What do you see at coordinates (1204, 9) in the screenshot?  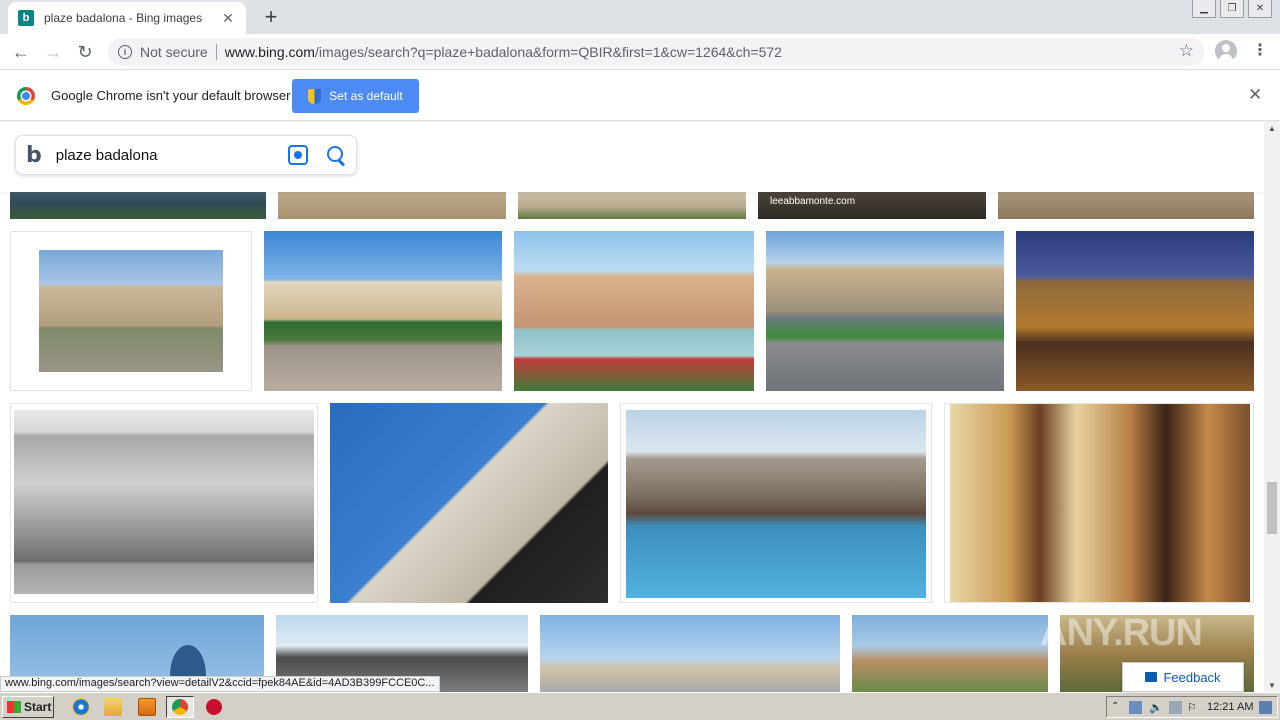 I see `minimize-button: ▁` at bounding box center [1204, 9].